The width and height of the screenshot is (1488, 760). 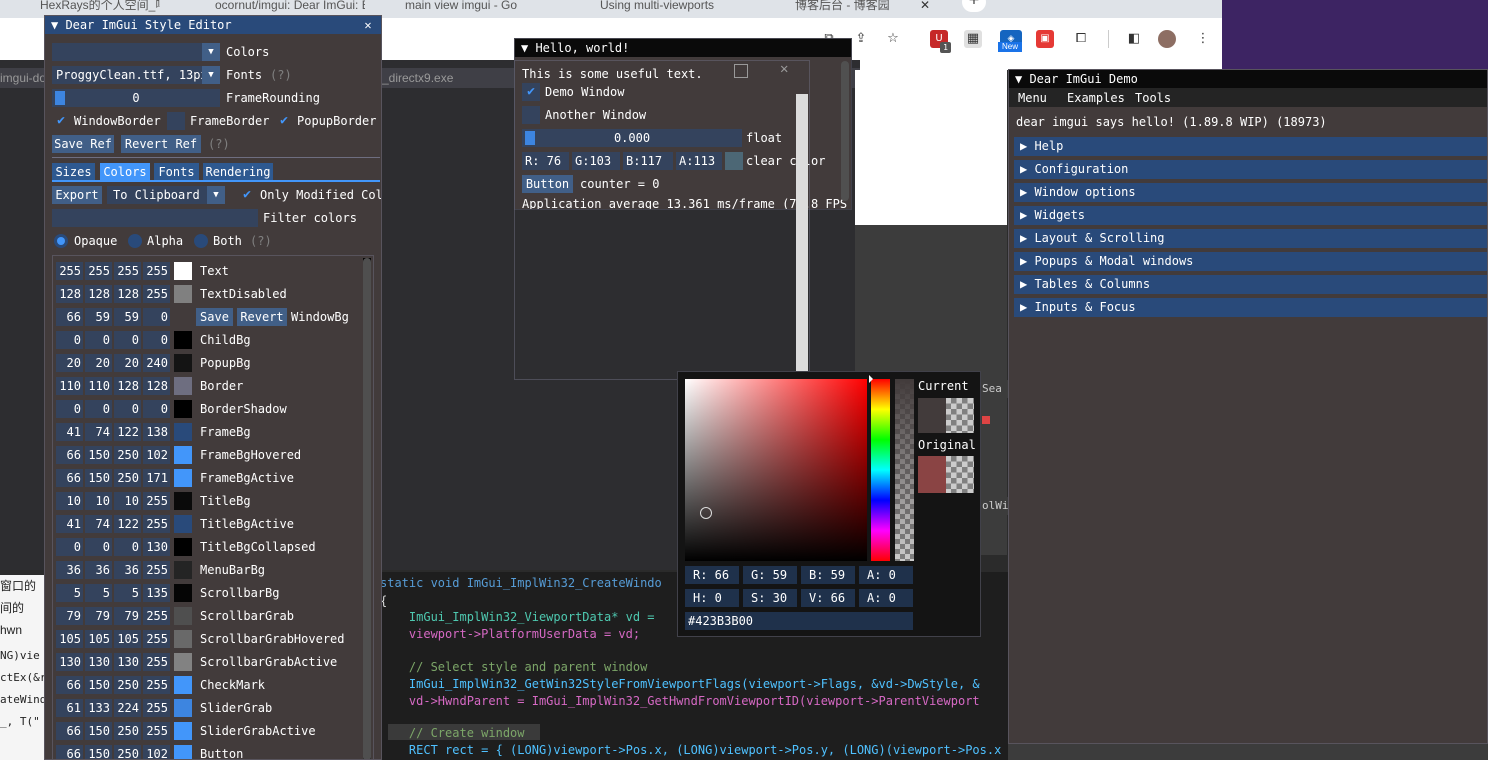 I want to click on color-b-field: 128, so click(x=127, y=386).